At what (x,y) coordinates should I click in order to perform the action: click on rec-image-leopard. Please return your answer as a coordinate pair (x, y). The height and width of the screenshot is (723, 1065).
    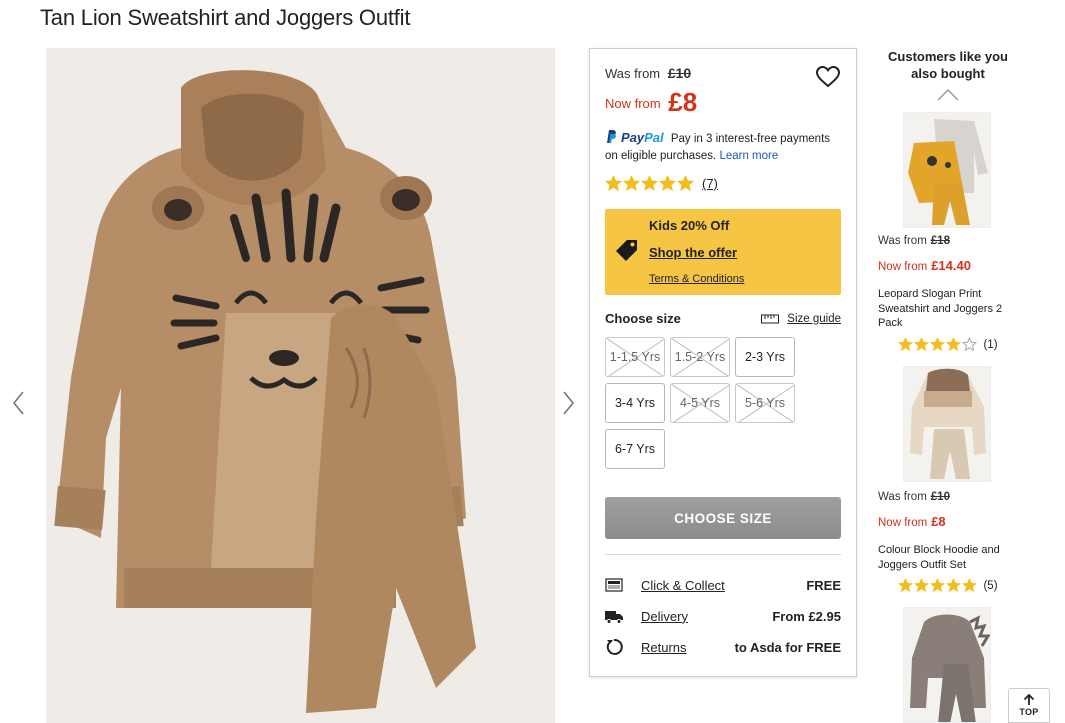
    Looking at the image, I should click on (947, 170).